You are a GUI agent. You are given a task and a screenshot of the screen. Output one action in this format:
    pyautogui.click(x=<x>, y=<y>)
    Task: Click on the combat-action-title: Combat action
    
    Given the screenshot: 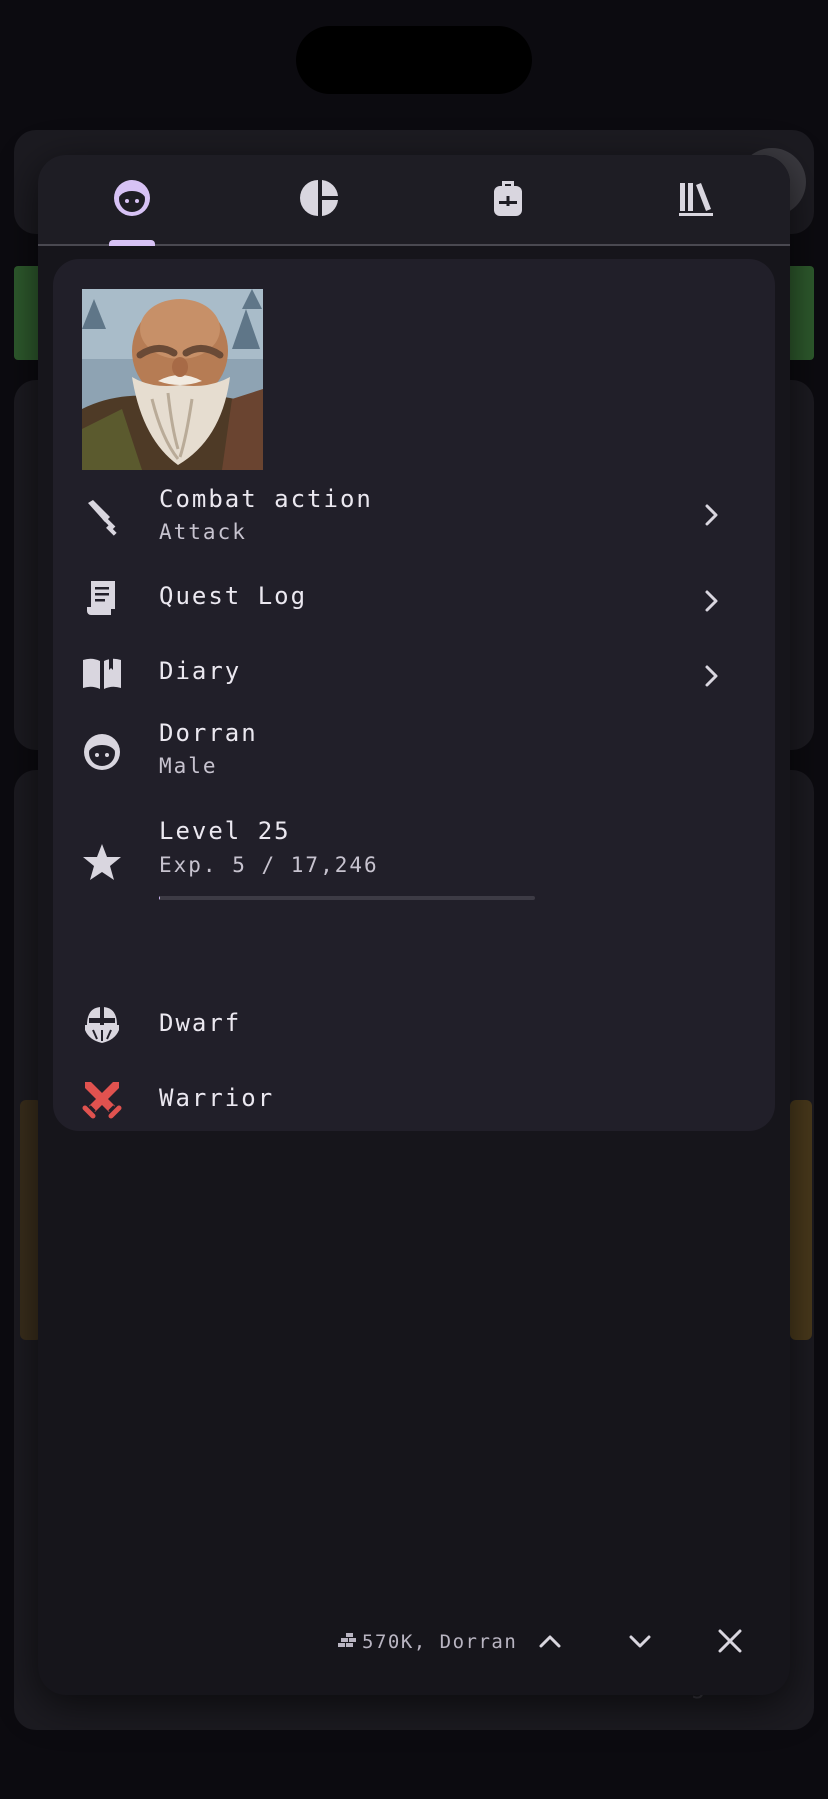 What is the action you would take?
    pyautogui.click(x=266, y=499)
    